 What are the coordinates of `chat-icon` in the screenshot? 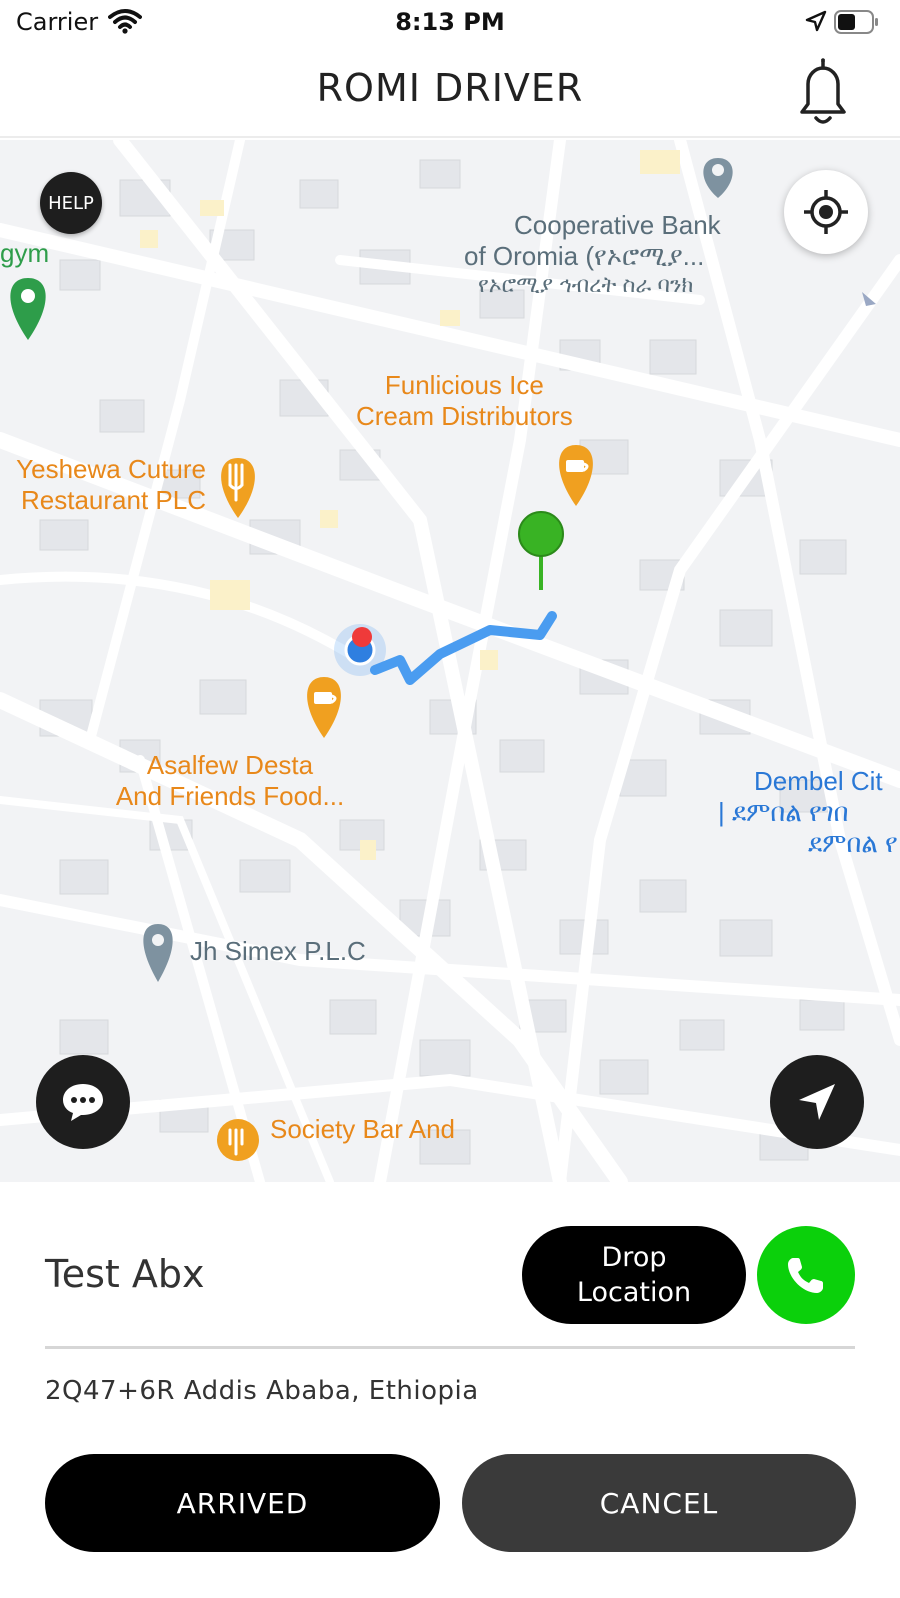 It's located at (83, 1102).